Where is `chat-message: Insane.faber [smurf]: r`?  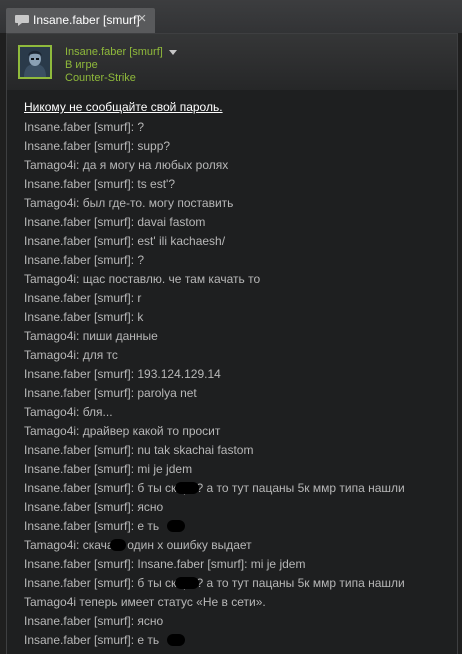 chat-message: Insane.faber [smurf]: r is located at coordinates (83, 297).